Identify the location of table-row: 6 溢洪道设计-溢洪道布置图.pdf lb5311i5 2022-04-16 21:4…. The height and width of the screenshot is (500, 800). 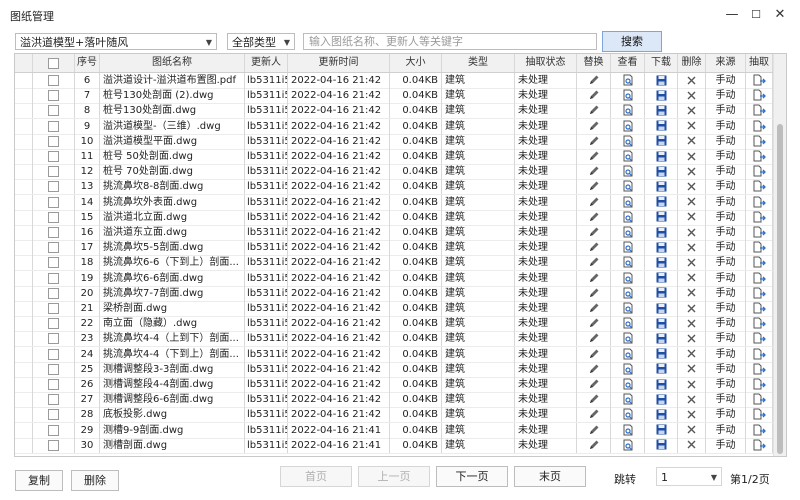
(394, 81).